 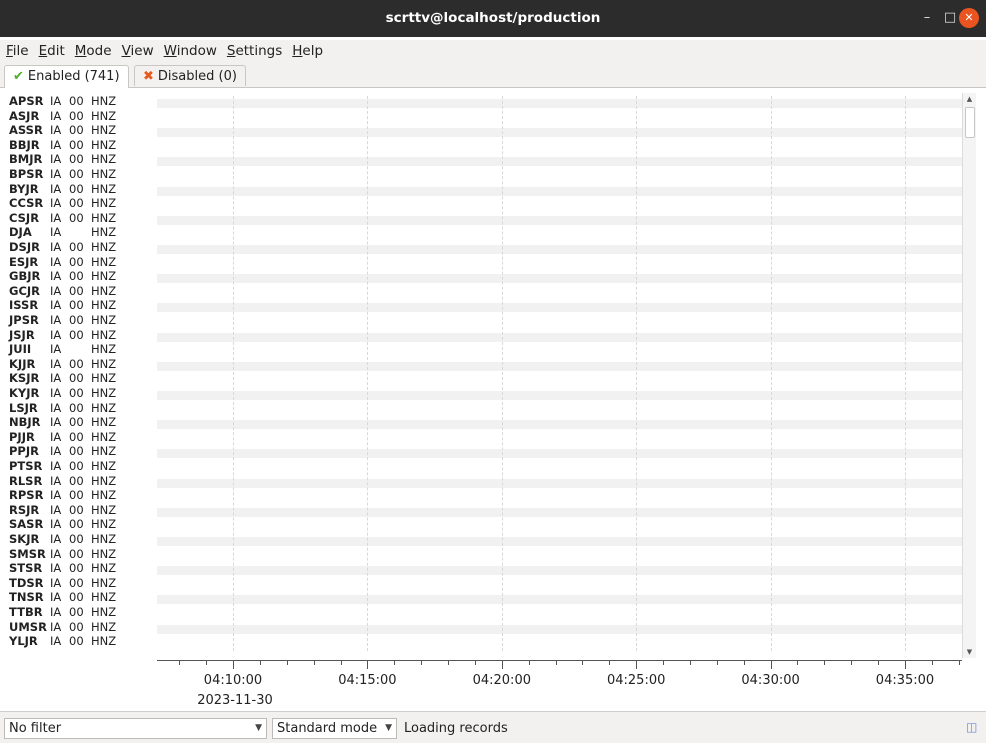 What do you see at coordinates (24, 539) in the screenshot?
I see `trace-station: SKJR` at bounding box center [24, 539].